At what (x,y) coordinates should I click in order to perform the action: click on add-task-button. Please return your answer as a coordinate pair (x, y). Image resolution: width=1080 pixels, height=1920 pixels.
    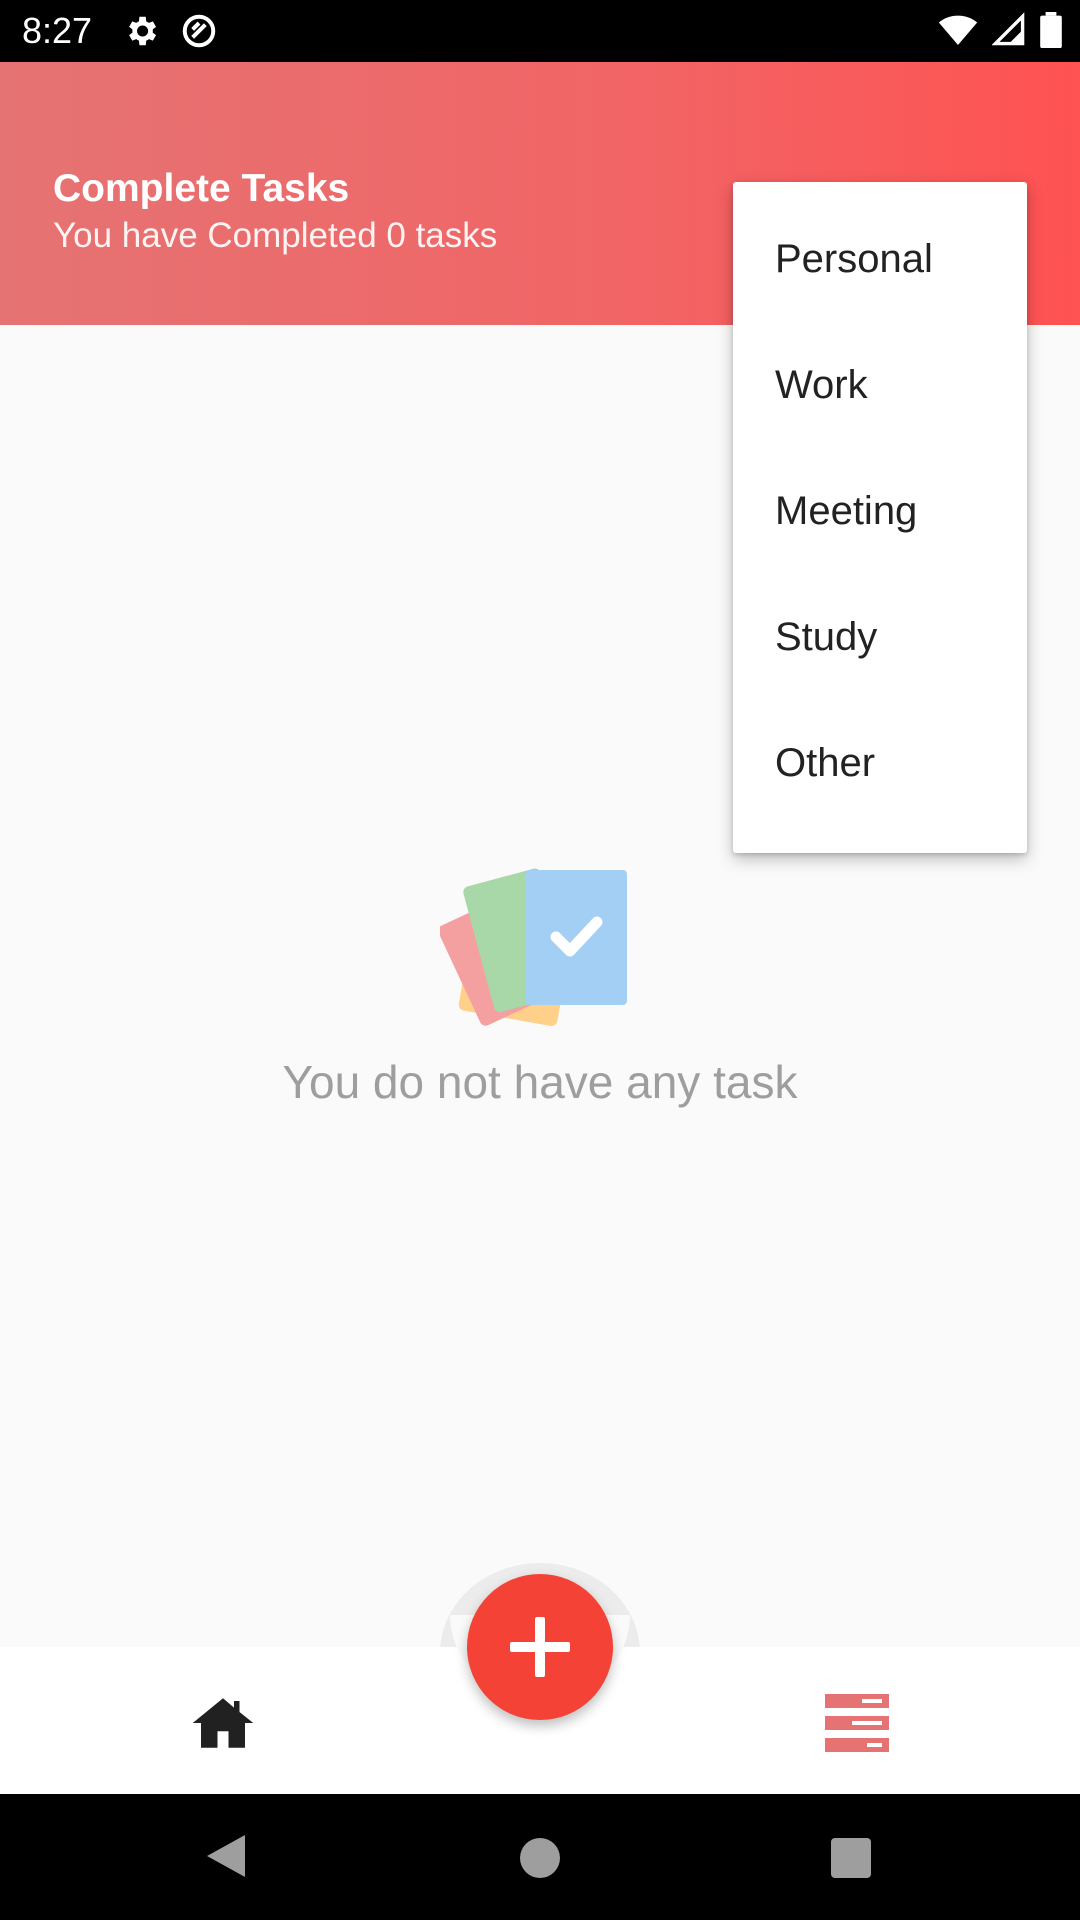
    Looking at the image, I should click on (540, 1647).